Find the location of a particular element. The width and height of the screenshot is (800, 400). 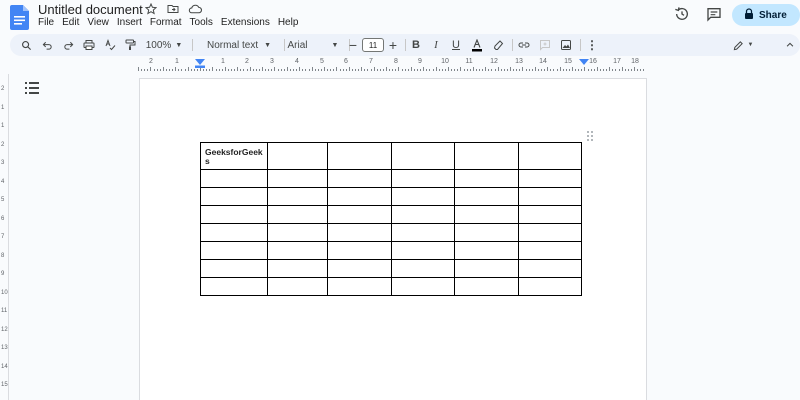

version-history-icon is located at coordinates (682, 14).